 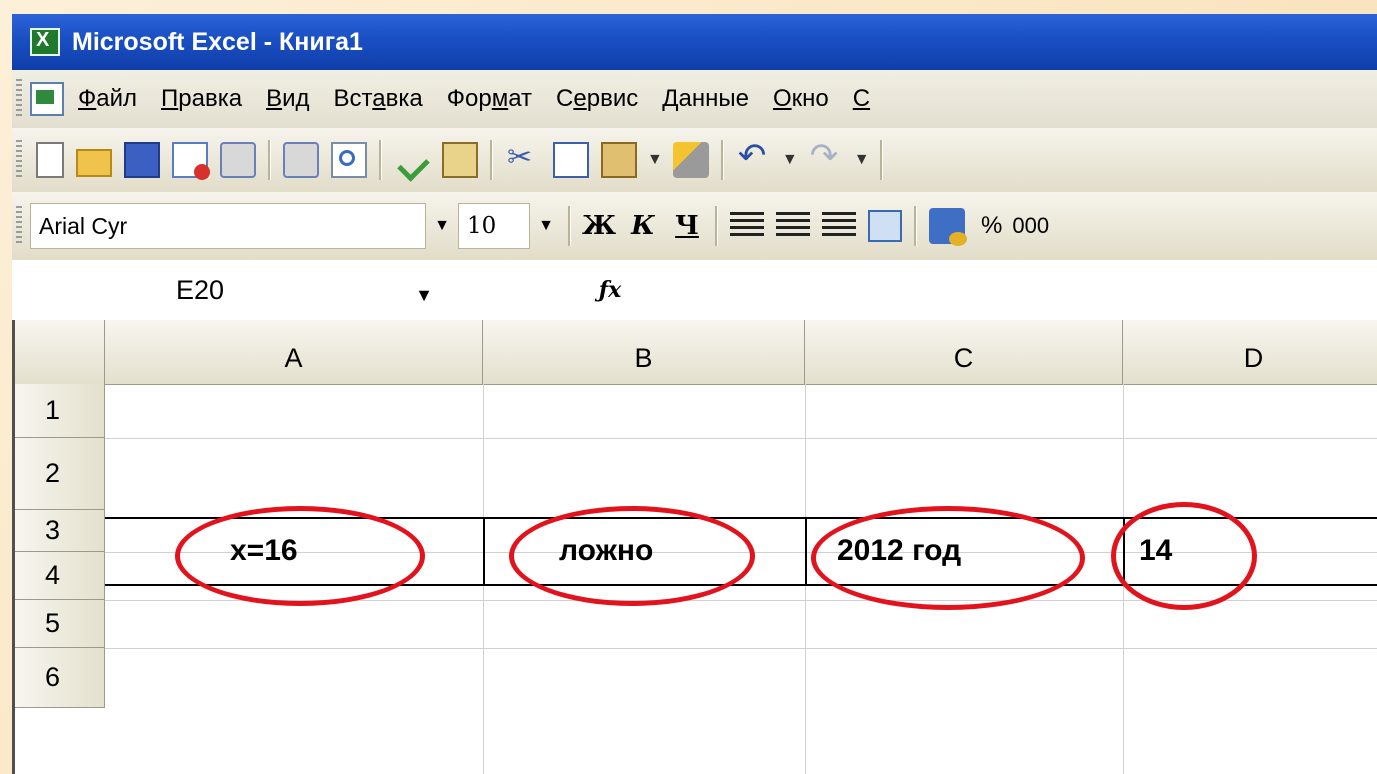 What do you see at coordinates (424, 295) in the screenshot?
I see `name-box-dropdown-icon: ▼` at bounding box center [424, 295].